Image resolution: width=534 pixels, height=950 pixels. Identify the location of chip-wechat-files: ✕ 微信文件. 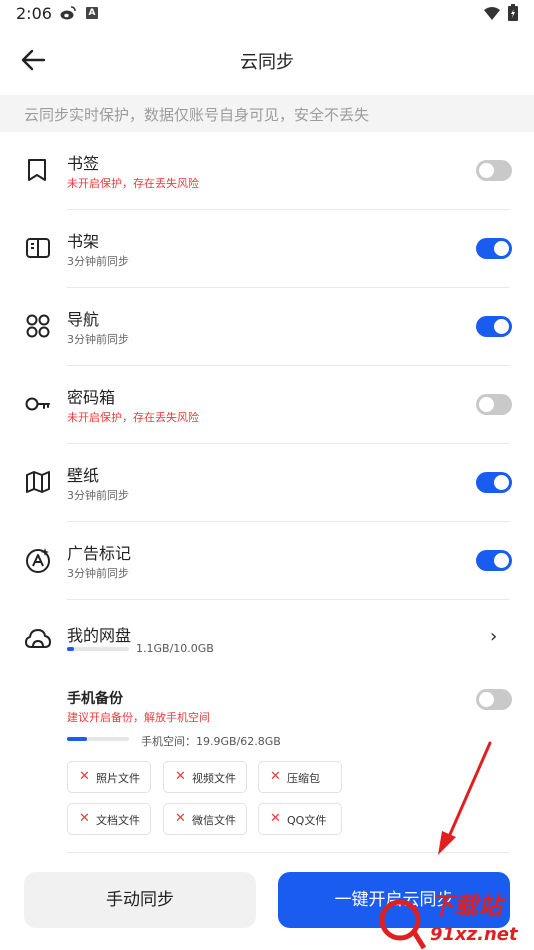
(205, 819).